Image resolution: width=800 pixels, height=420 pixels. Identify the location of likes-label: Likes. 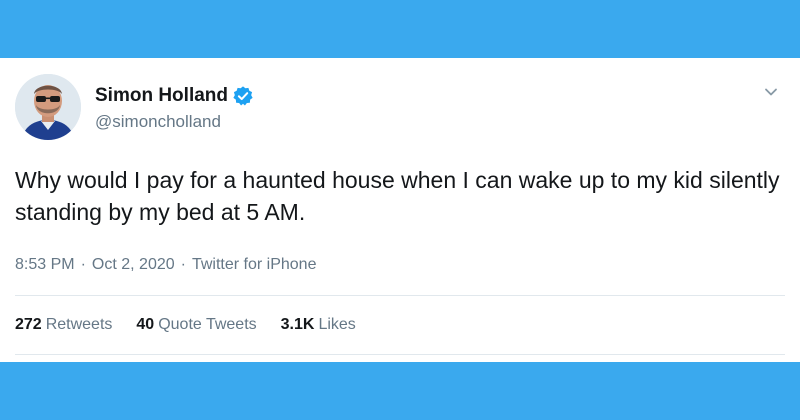
(337, 324).